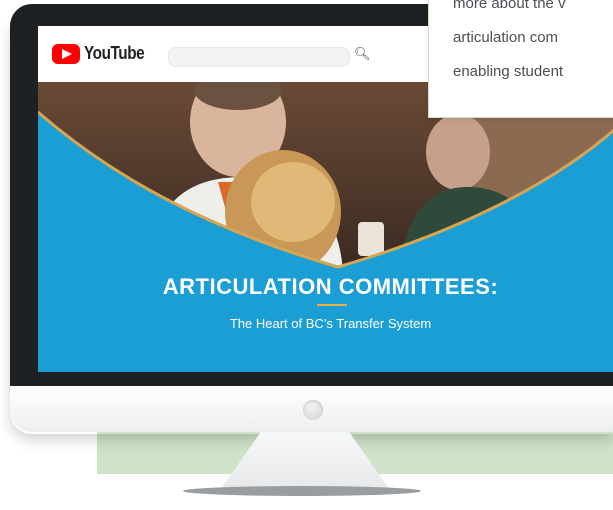  Describe the element at coordinates (362, 54) in the screenshot. I see `search-icon: 🔍︎` at that location.